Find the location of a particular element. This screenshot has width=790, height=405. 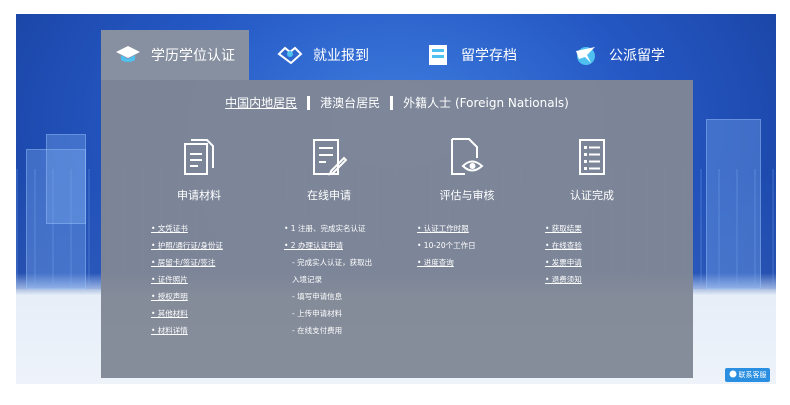

airplane-globe-icon is located at coordinates (586, 55).